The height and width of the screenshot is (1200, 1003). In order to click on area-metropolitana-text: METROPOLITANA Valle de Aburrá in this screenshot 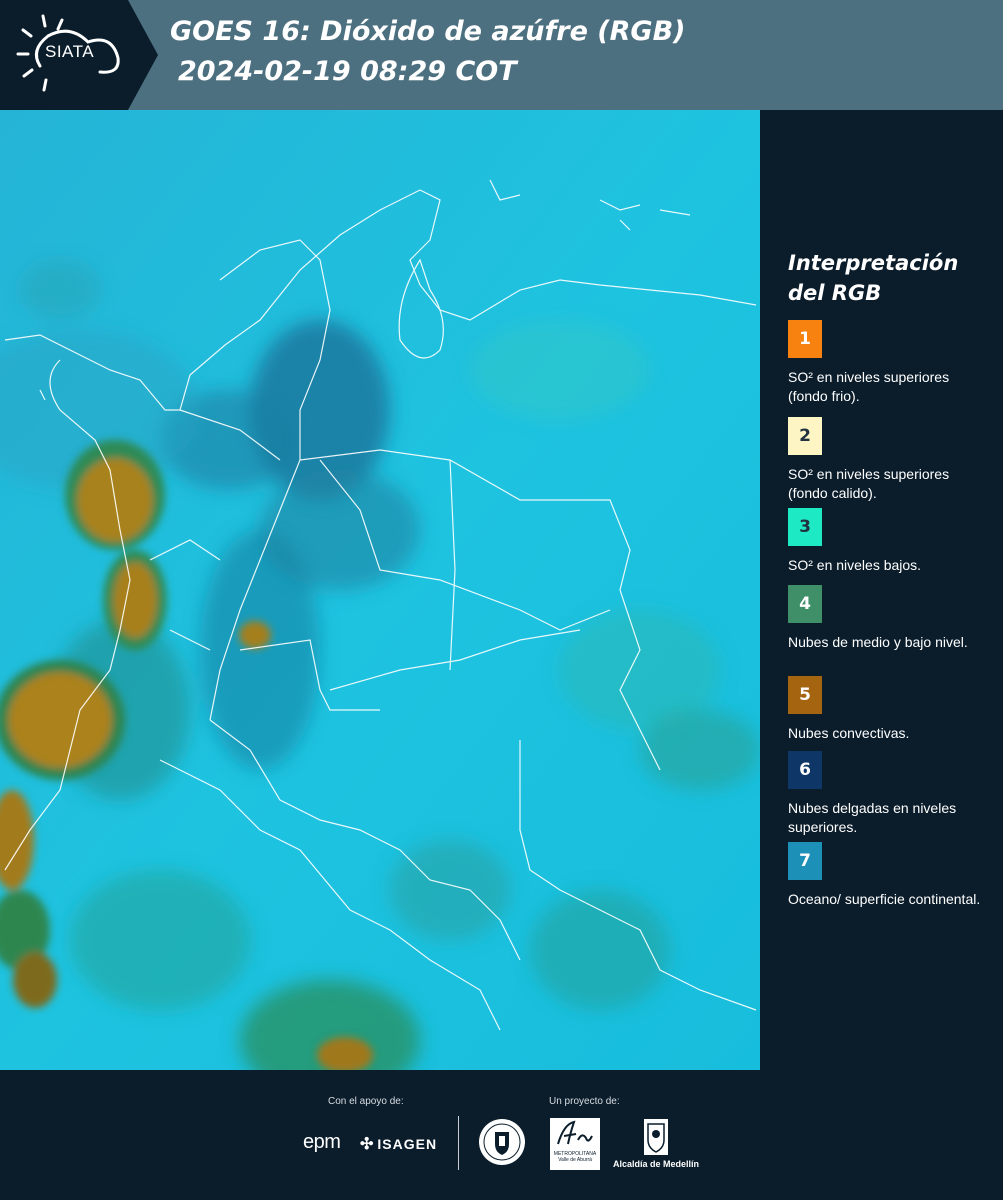, I will do `click(575, 1157)`.